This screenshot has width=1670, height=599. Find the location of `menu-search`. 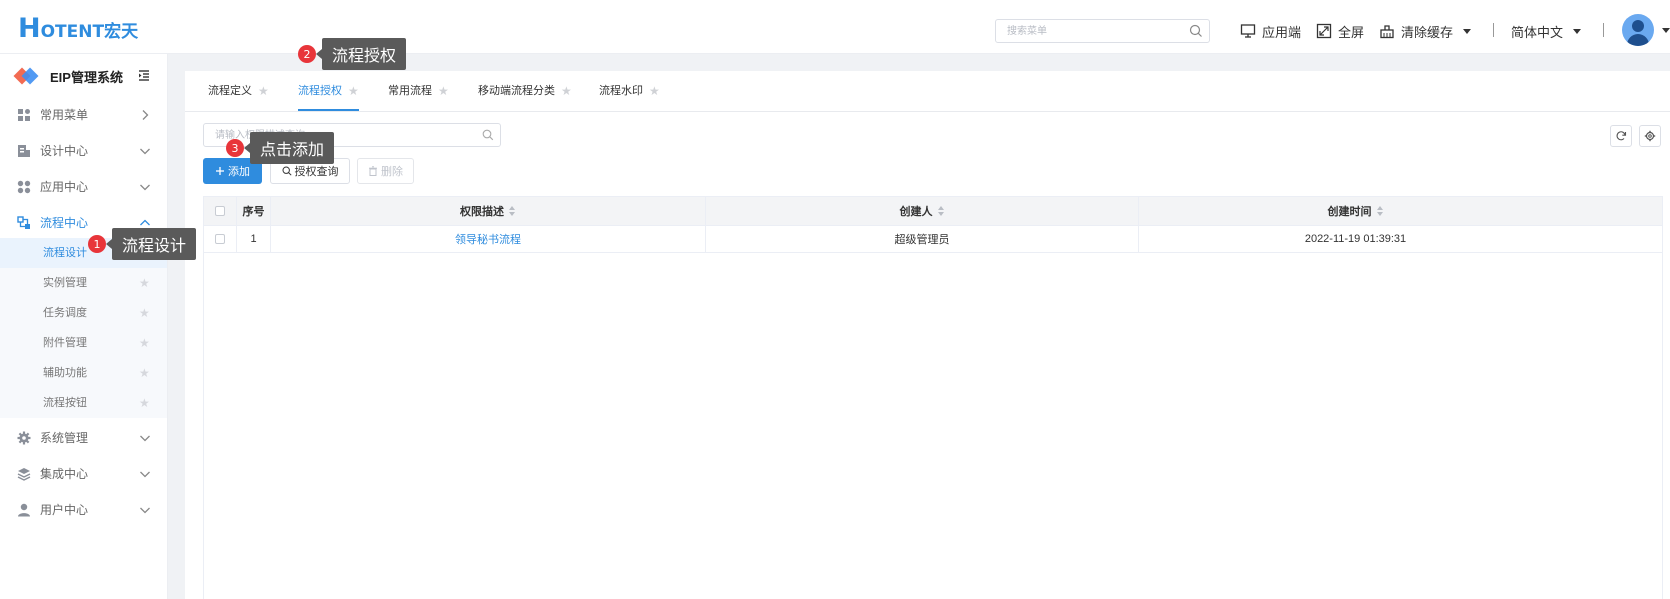

menu-search is located at coordinates (1102, 31).